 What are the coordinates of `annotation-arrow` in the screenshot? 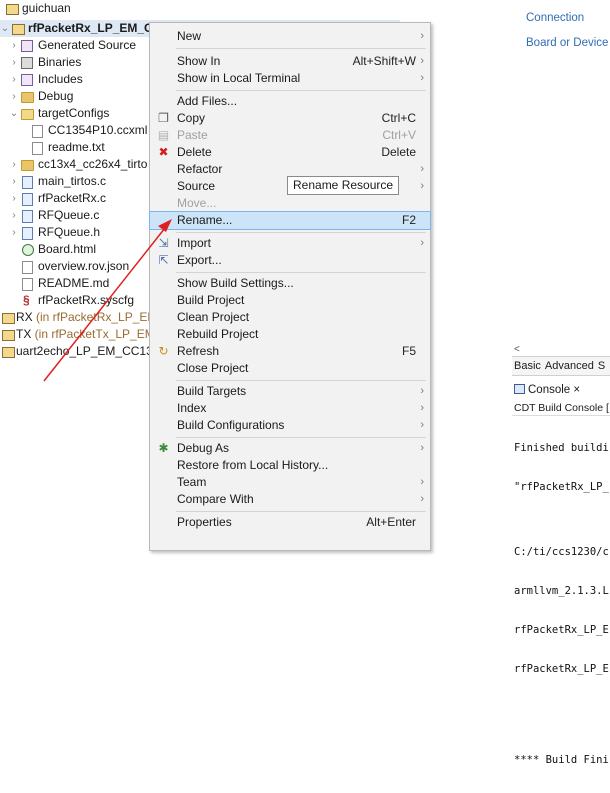 It's located at (107, 300).